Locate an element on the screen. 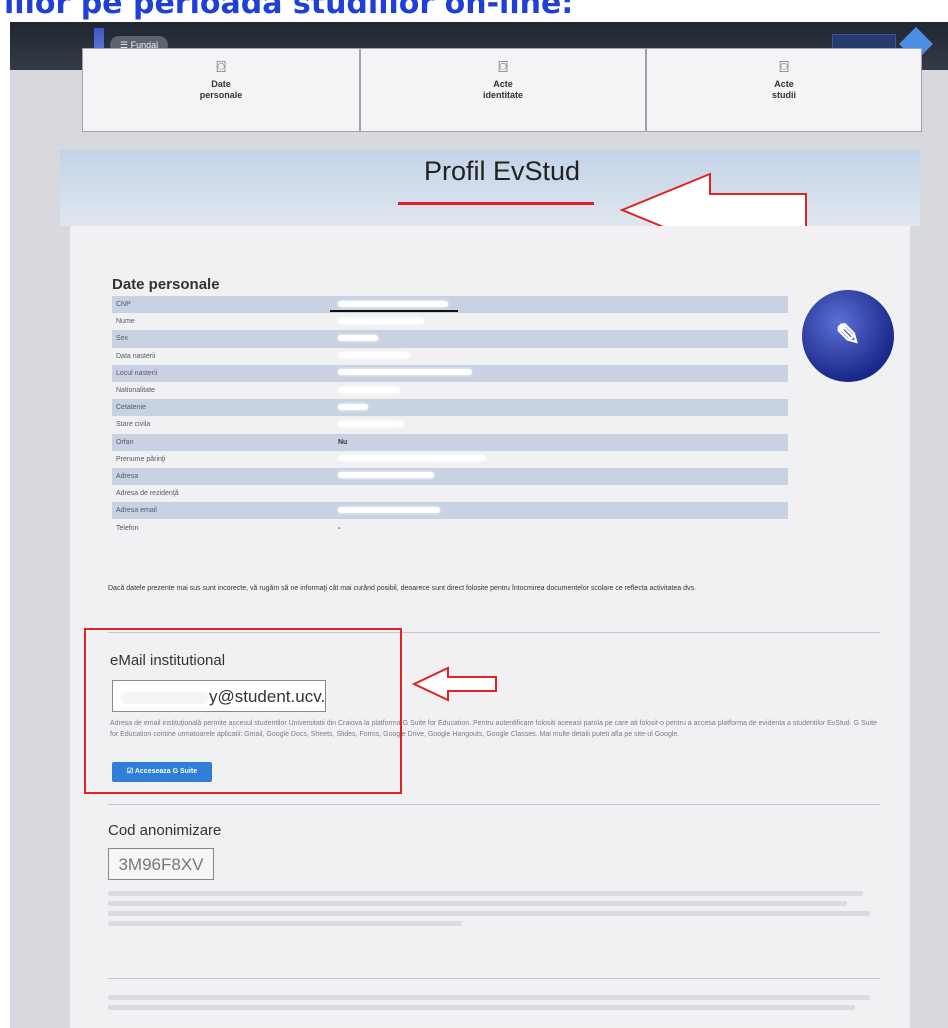 The height and width of the screenshot is (1028, 948). row-key: Orfan is located at coordinates (125, 442).